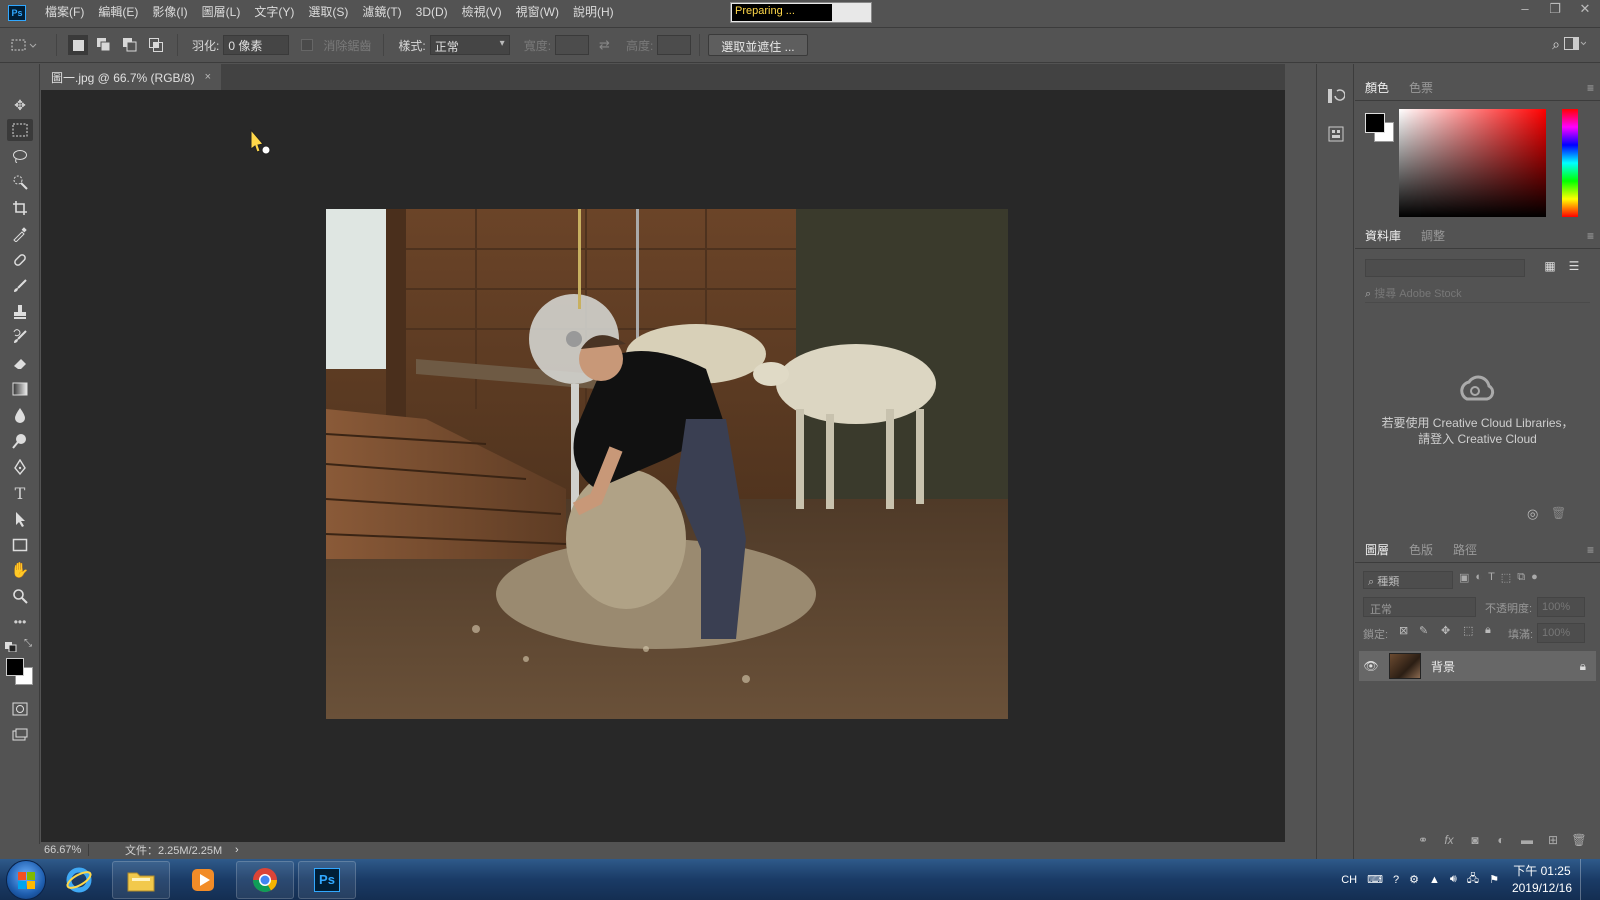 The image size is (1600, 900). What do you see at coordinates (1491, 577) in the screenshot?
I see `type-filter-icon: T` at bounding box center [1491, 577].